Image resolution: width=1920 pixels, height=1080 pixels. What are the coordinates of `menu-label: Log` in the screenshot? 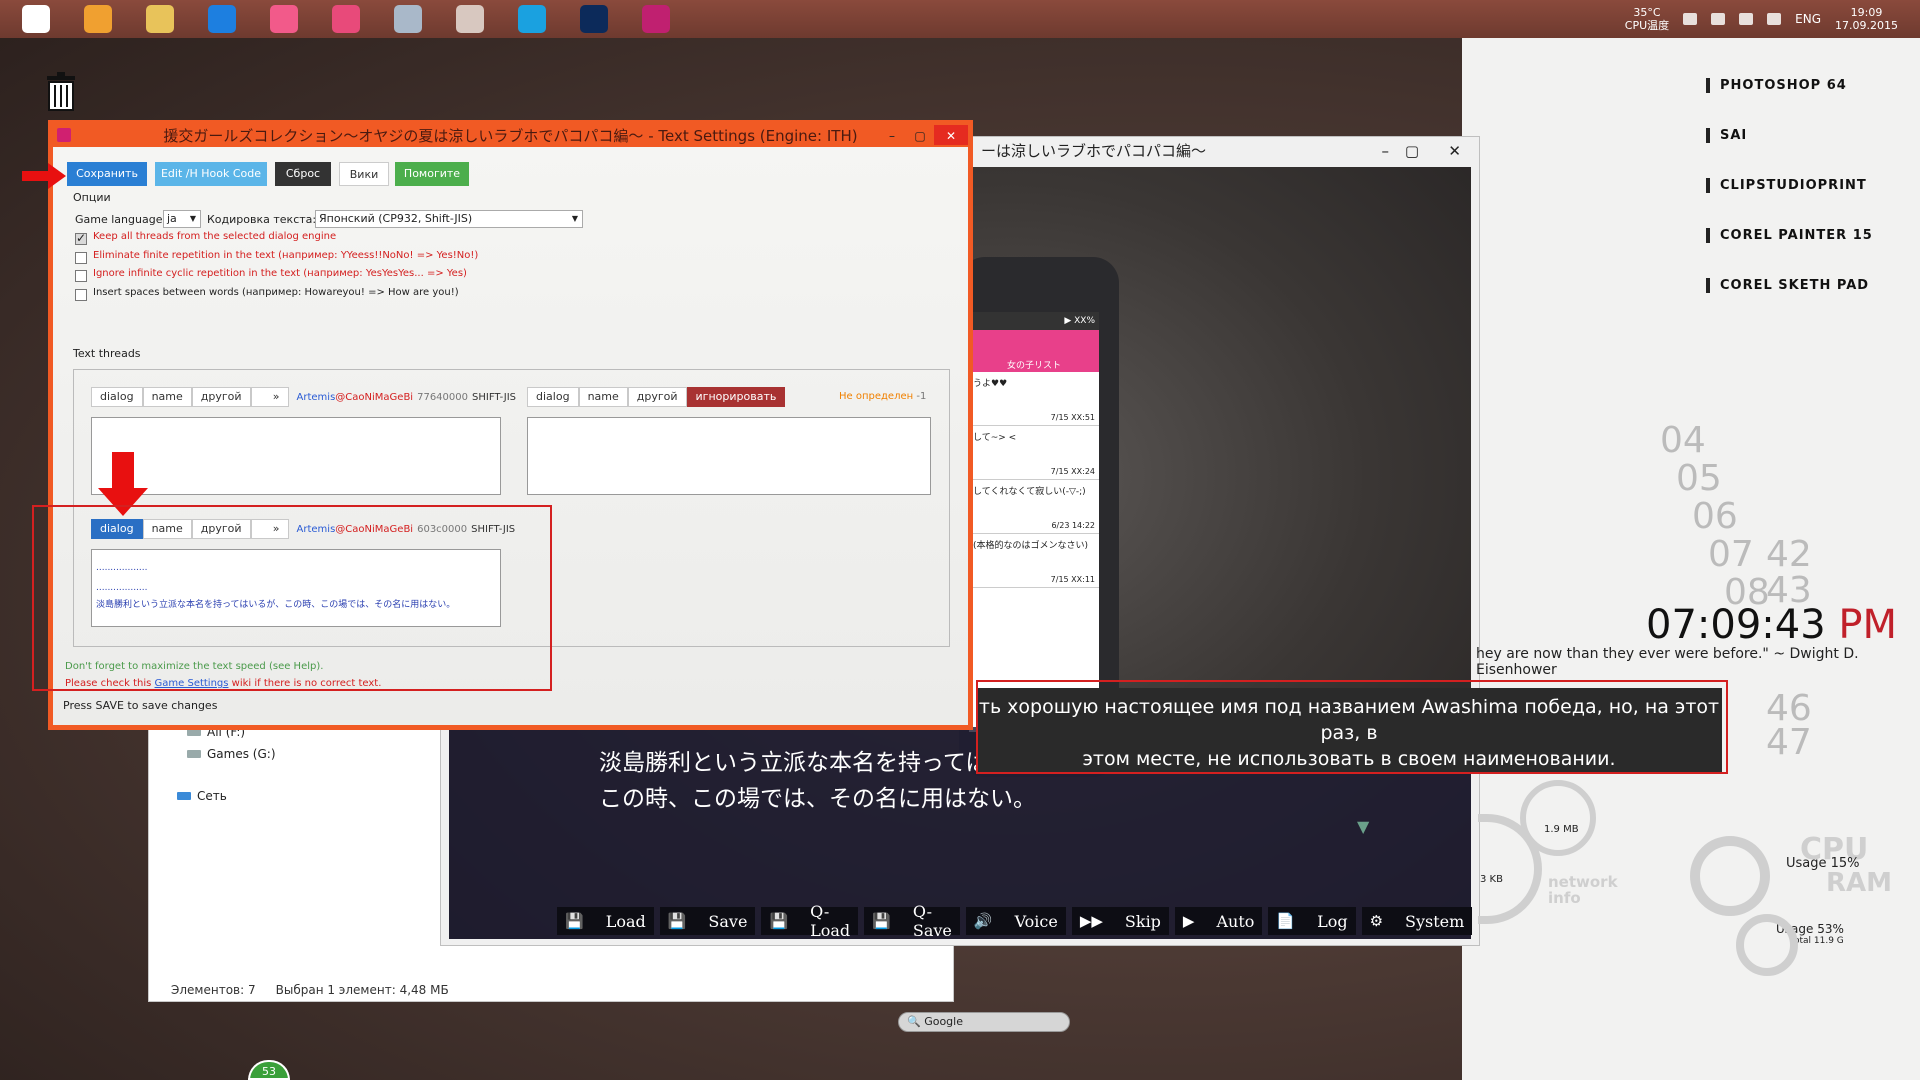 It's located at (1332, 921).